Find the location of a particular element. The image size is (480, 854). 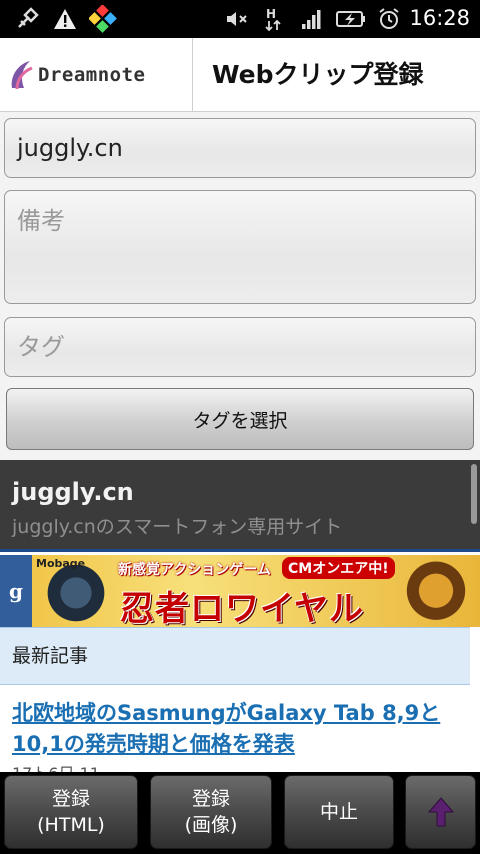

register-html-label-1: 登録 is located at coordinates (70, 799).